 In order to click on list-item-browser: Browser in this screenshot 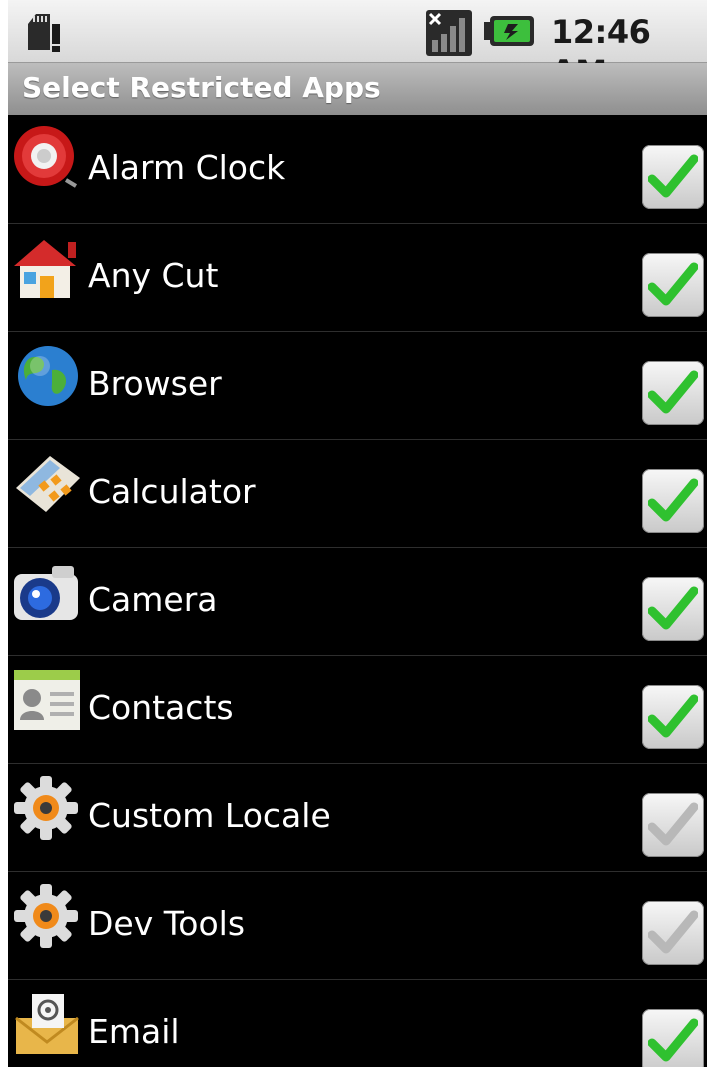, I will do `click(357, 386)`.